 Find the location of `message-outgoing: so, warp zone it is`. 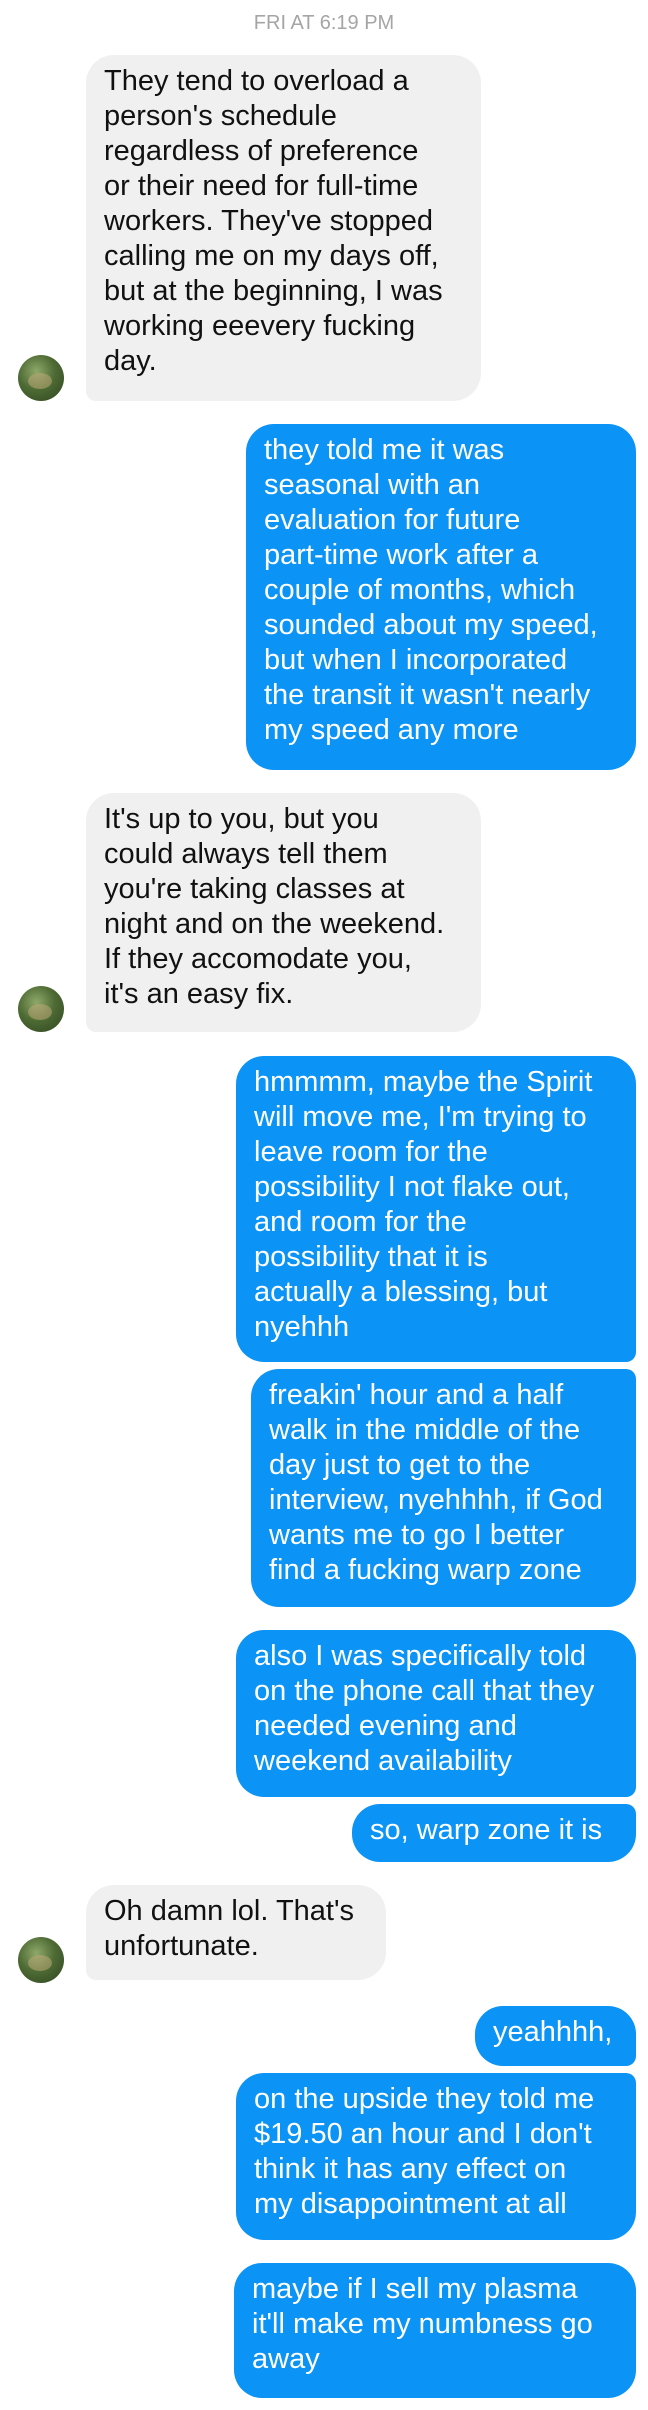

message-outgoing: so, warp zone it is is located at coordinates (494, 1833).